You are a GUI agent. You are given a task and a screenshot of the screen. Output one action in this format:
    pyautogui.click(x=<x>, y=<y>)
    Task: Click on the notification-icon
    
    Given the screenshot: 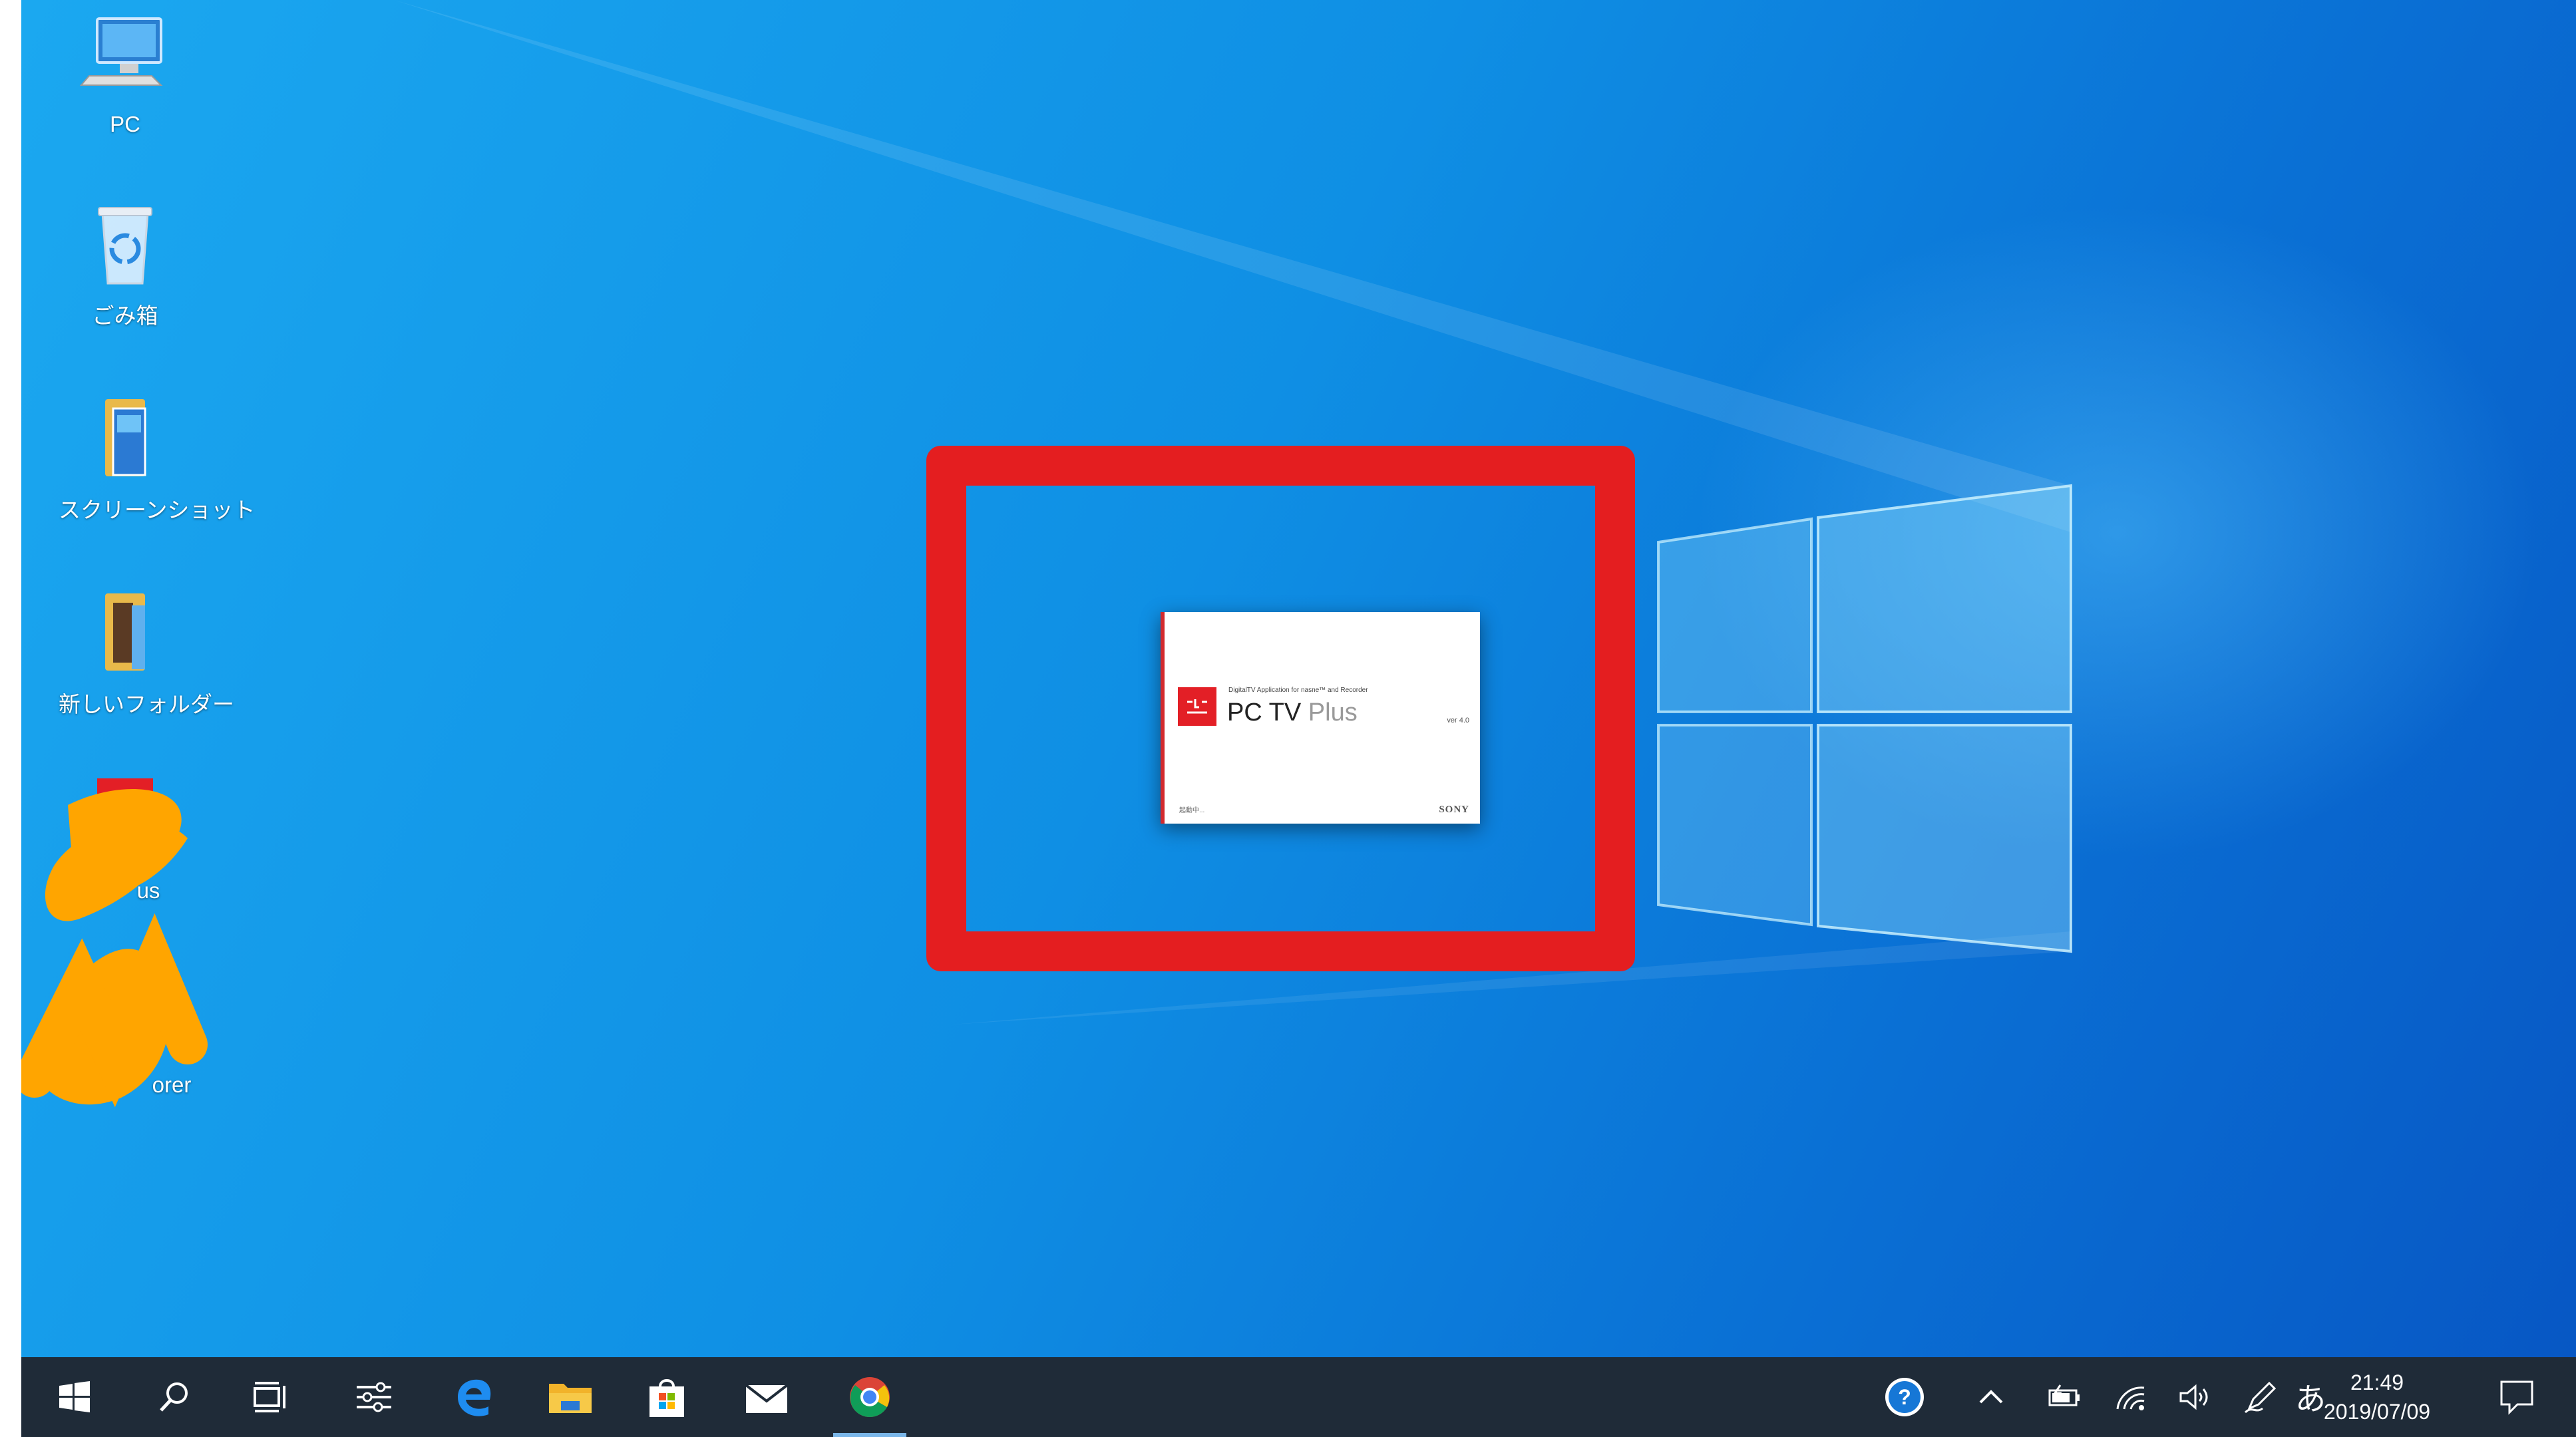 What is the action you would take?
    pyautogui.click(x=2516, y=1397)
    